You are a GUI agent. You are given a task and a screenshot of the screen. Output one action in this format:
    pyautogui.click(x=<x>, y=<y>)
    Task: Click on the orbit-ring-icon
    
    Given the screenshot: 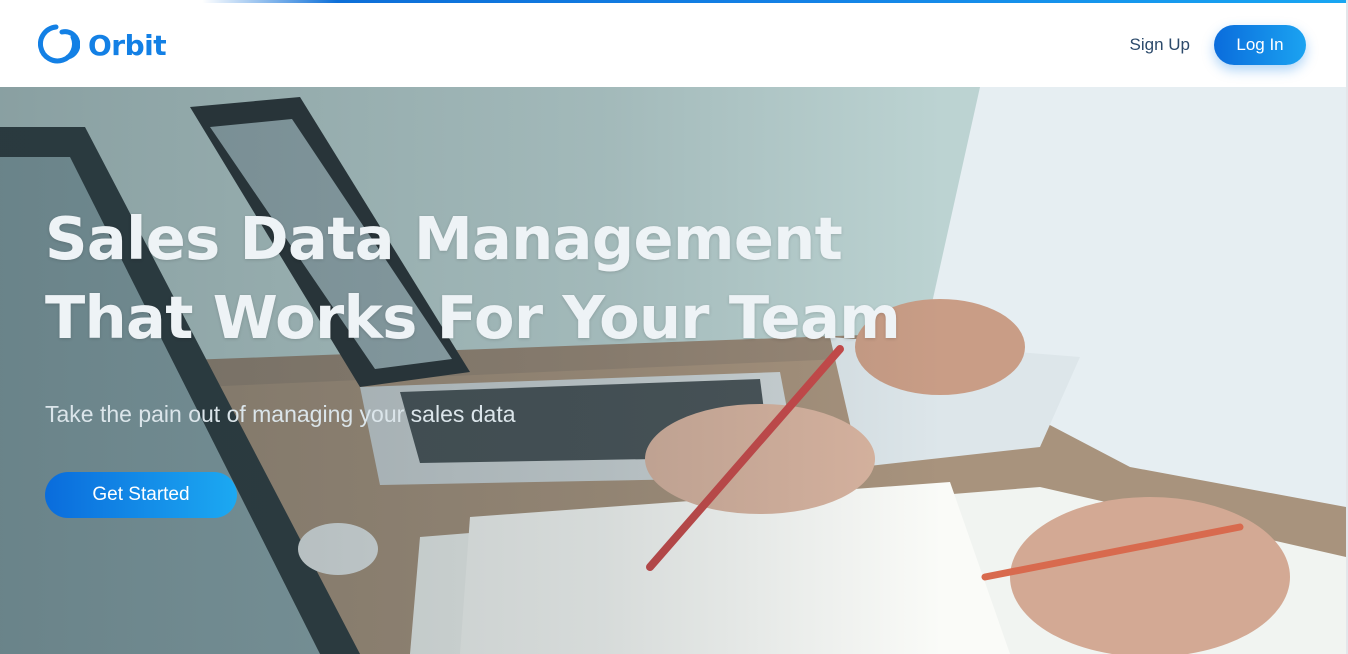 What is the action you would take?
    pyautogui.click(x=59, y=44)
    